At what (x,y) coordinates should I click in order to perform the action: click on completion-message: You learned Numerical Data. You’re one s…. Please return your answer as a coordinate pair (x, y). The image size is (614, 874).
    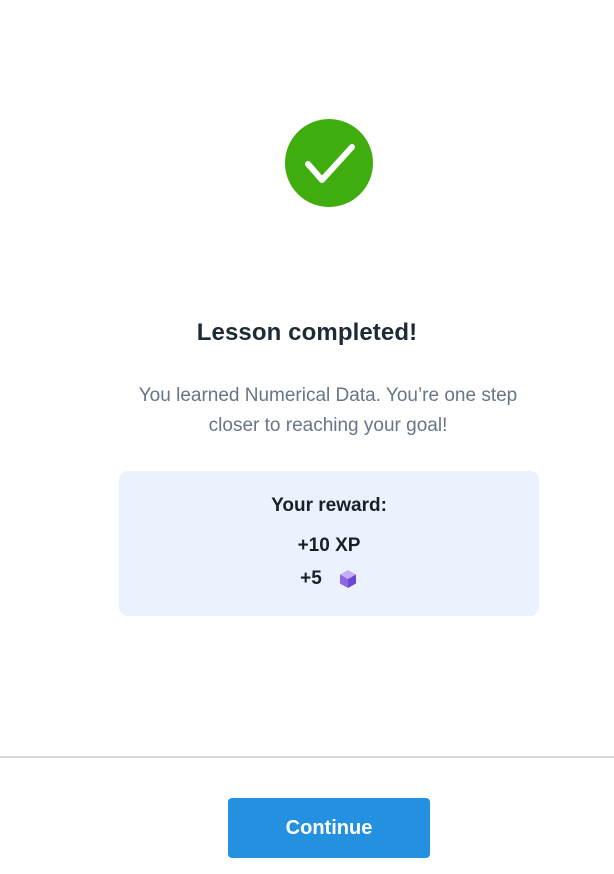
    Looking at the image, I should click on (328, 410).